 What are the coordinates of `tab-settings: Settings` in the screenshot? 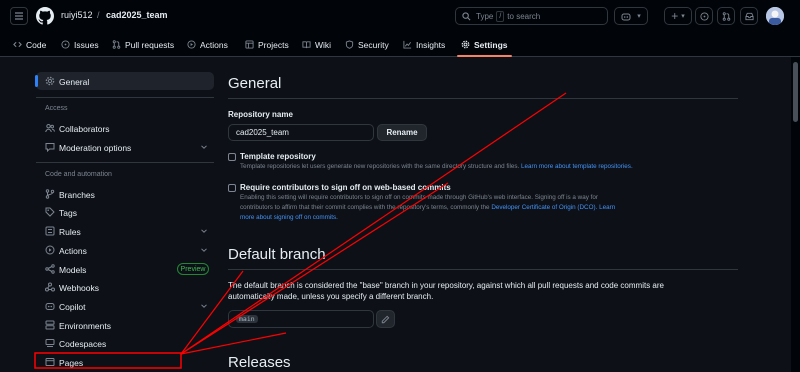 It's located at (484, 45).